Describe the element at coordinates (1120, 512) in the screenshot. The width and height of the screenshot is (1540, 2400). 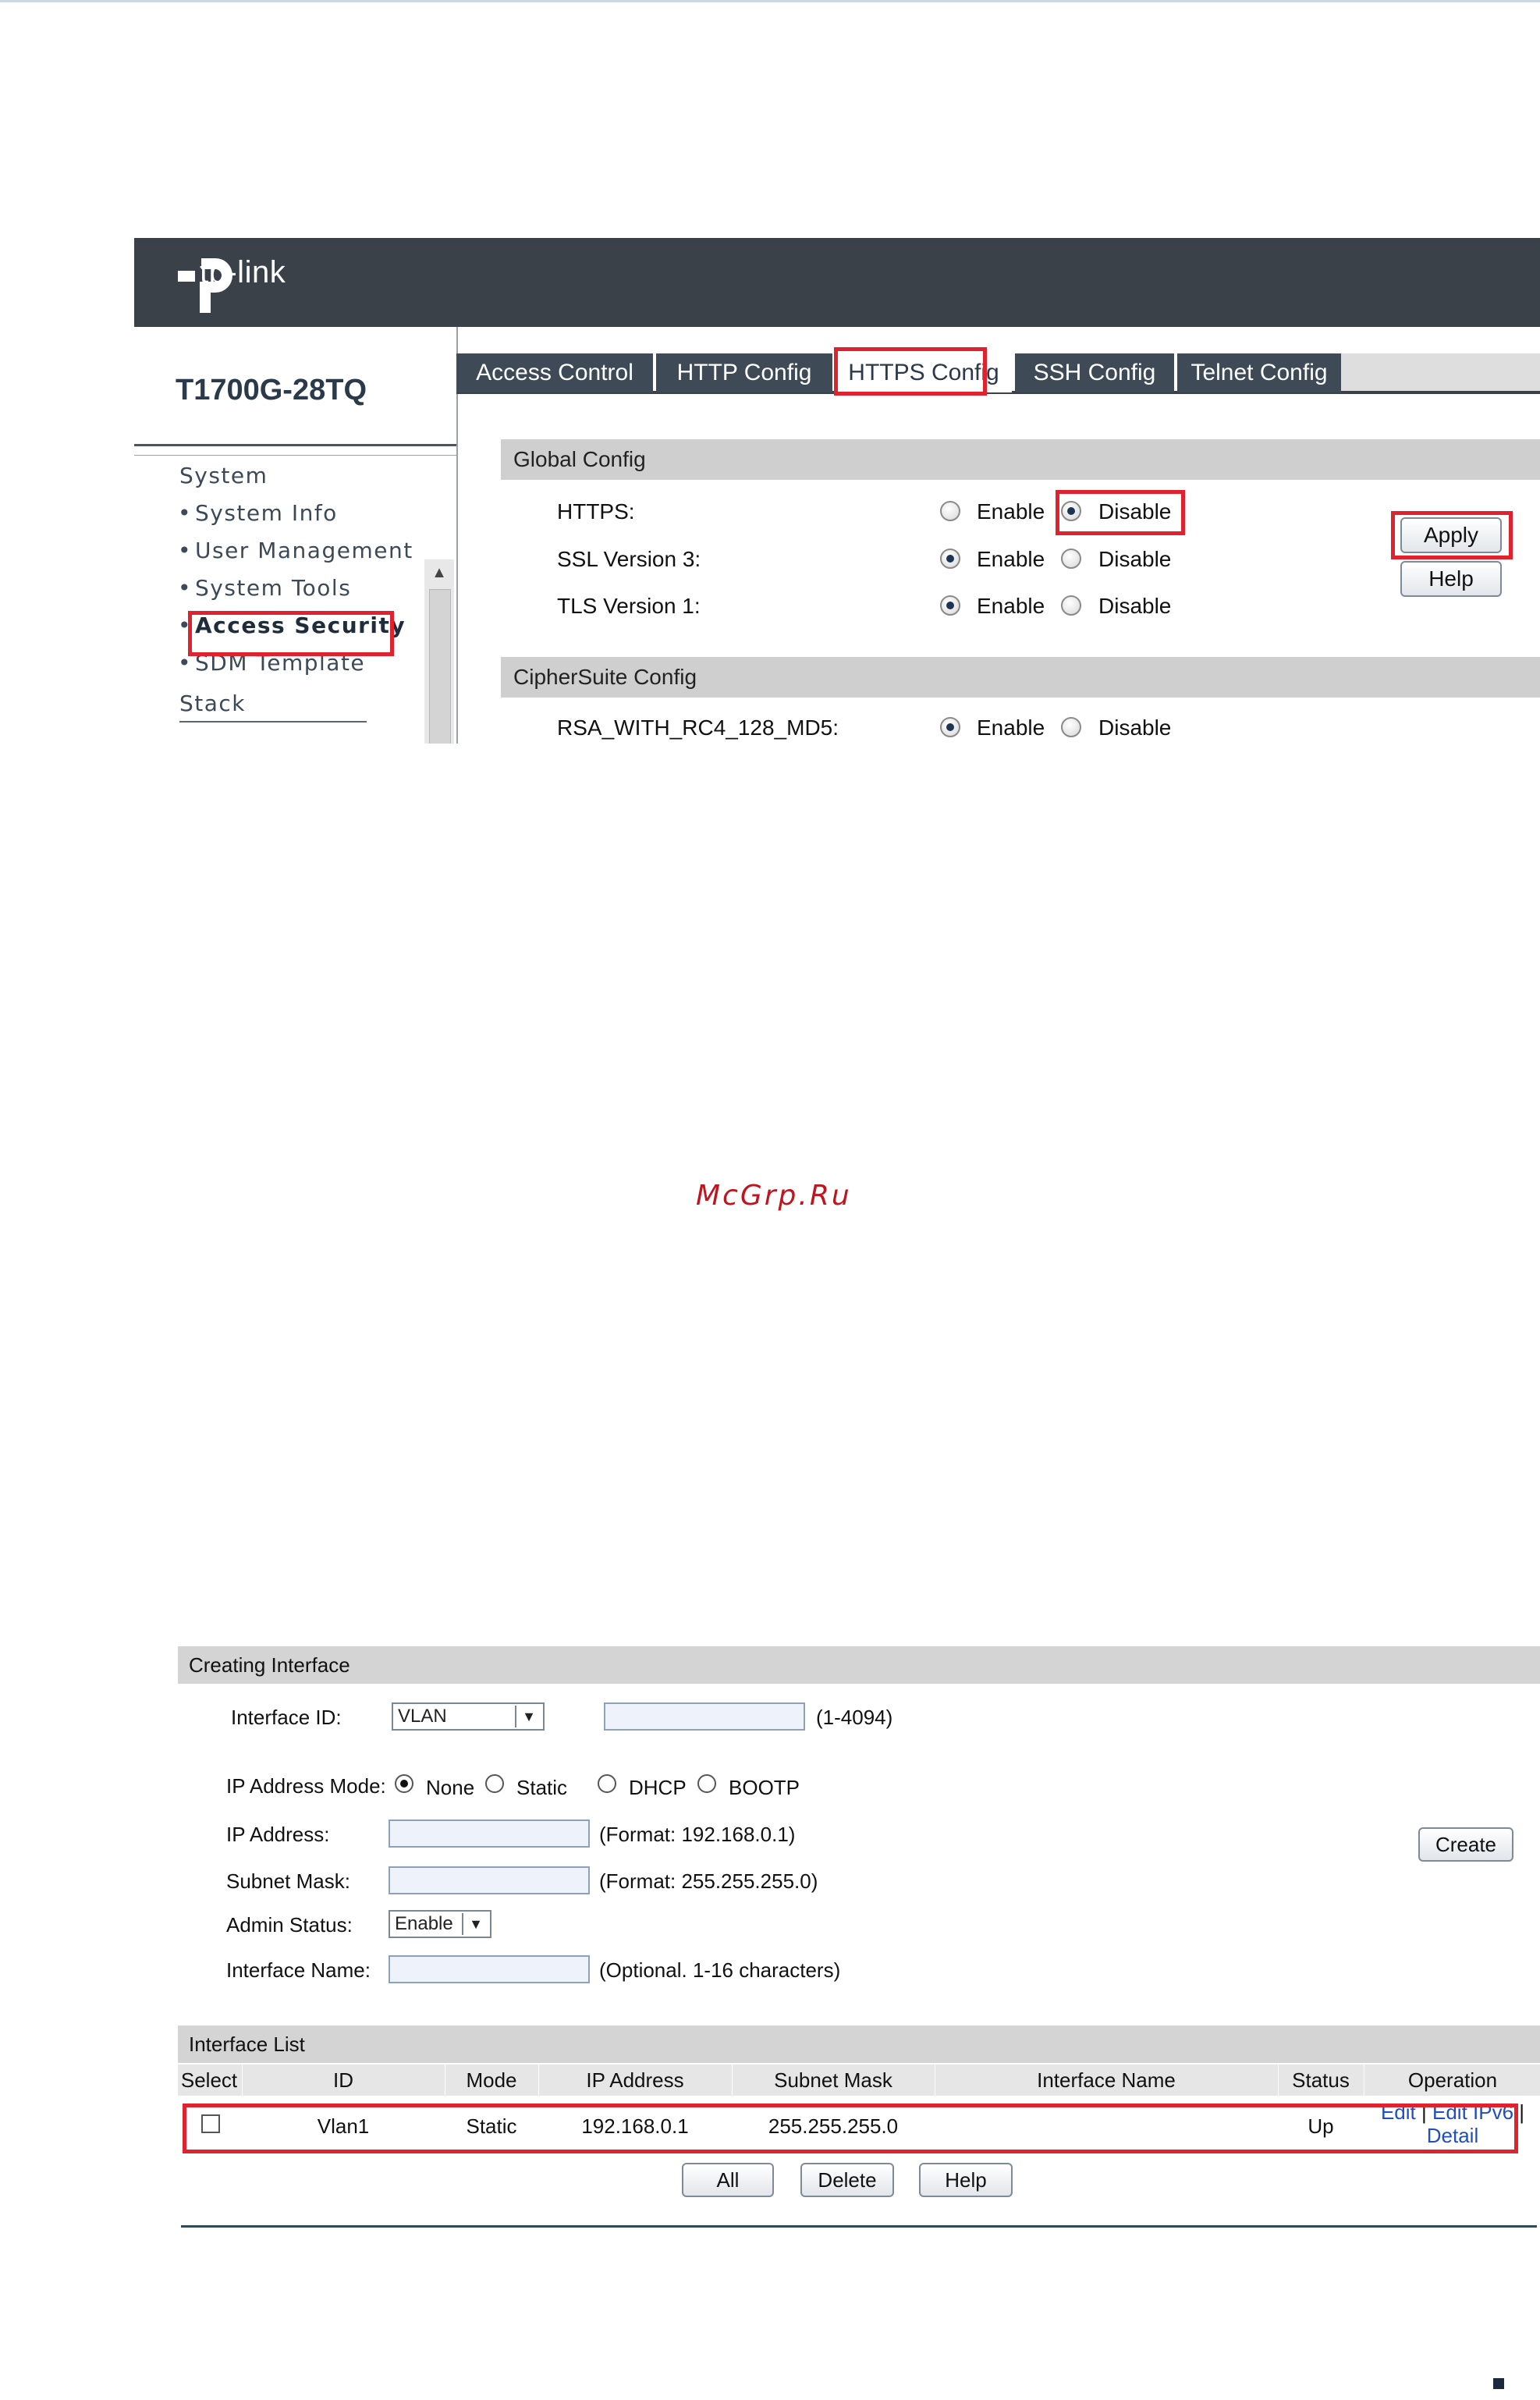
I see `https-disable-highlight` at that location.